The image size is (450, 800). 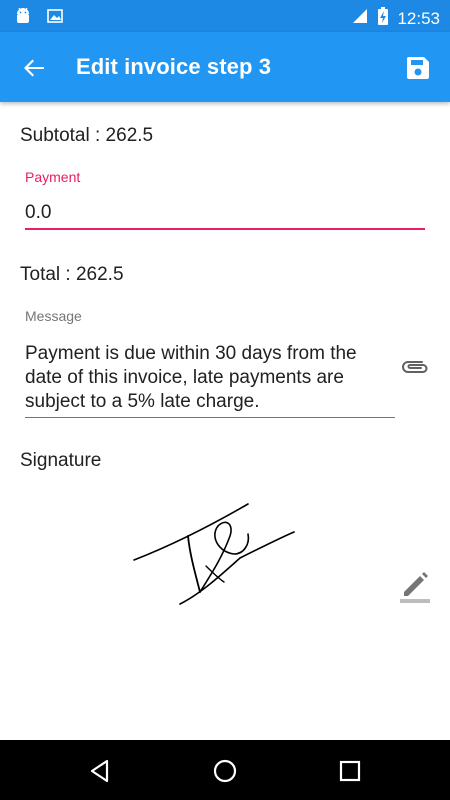 I want to click on attach-button, so click(x=415, y=367).